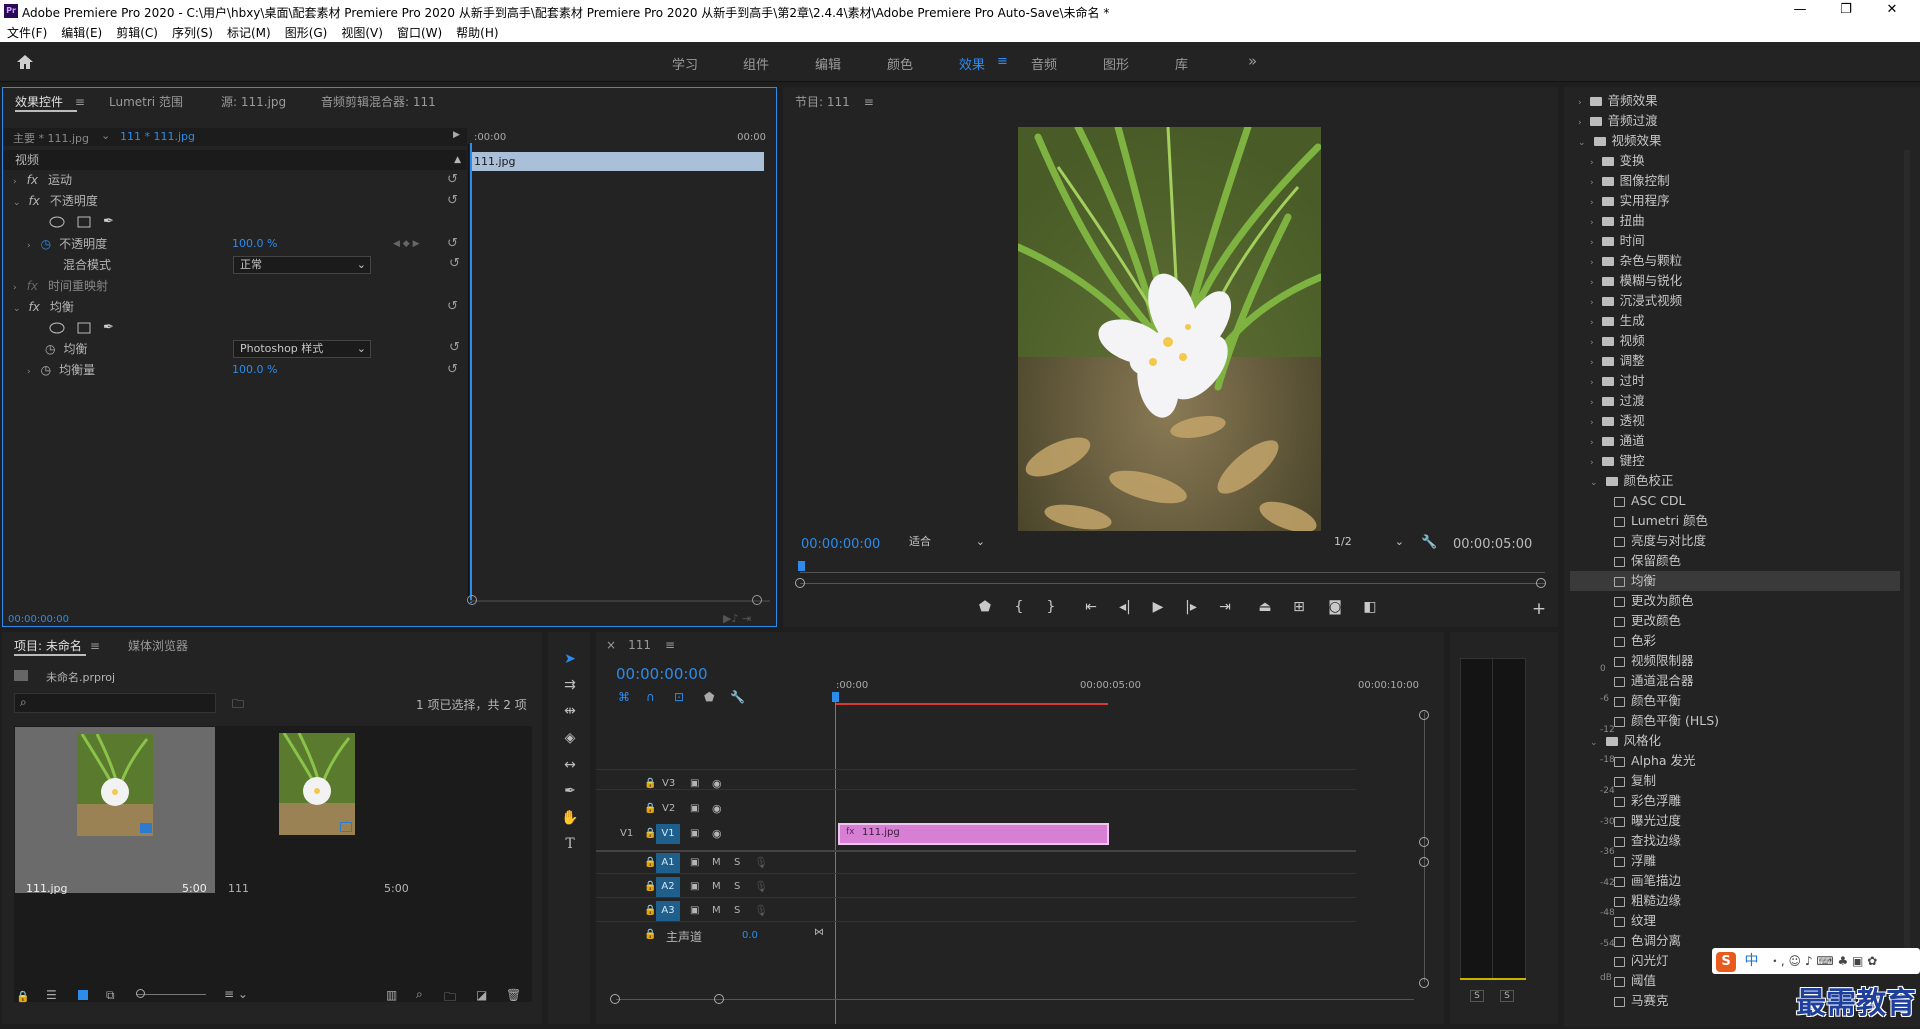 Image resolution: width=1920 pixels, height=1029 pixels. Describe the element at coordinates (1735, 301) in the screenshot. I see `effect-folder: › 沉浸式视频` at that location.